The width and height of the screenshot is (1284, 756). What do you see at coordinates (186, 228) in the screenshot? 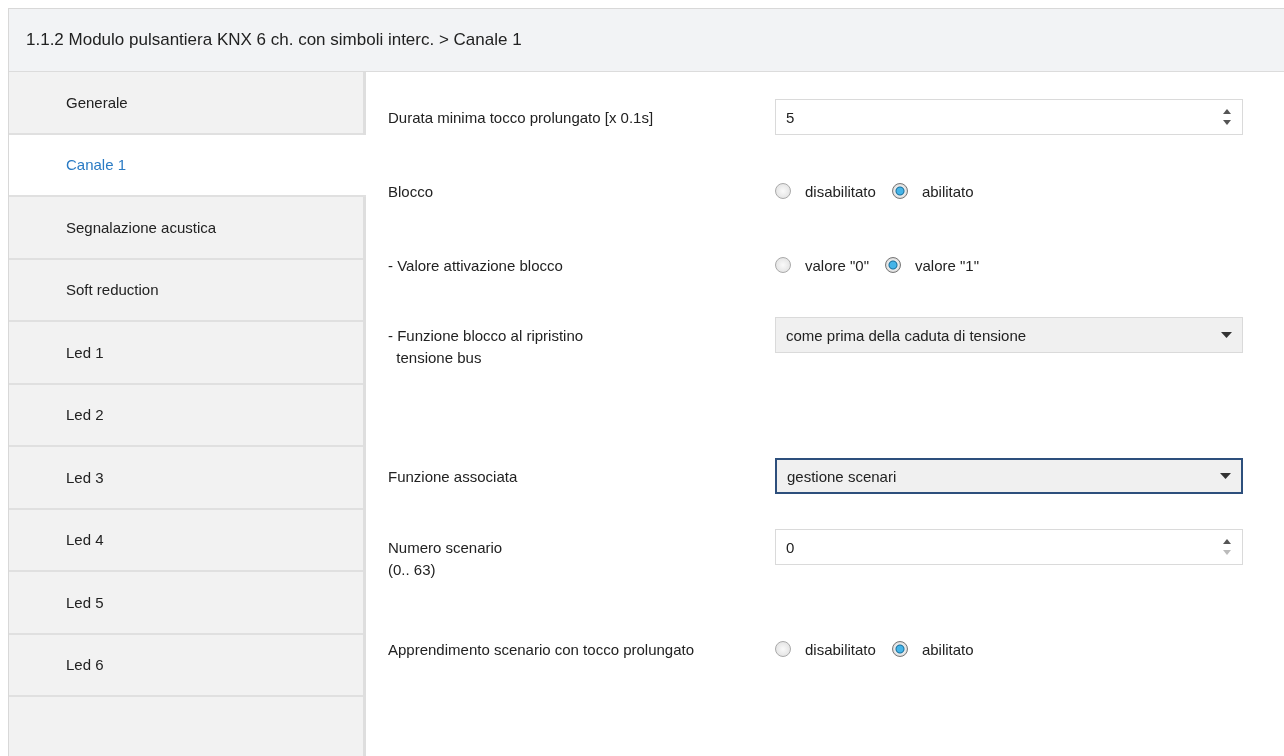
I see `sidebar-item: Segnalazione acustica` at bounding box center [186, 228].